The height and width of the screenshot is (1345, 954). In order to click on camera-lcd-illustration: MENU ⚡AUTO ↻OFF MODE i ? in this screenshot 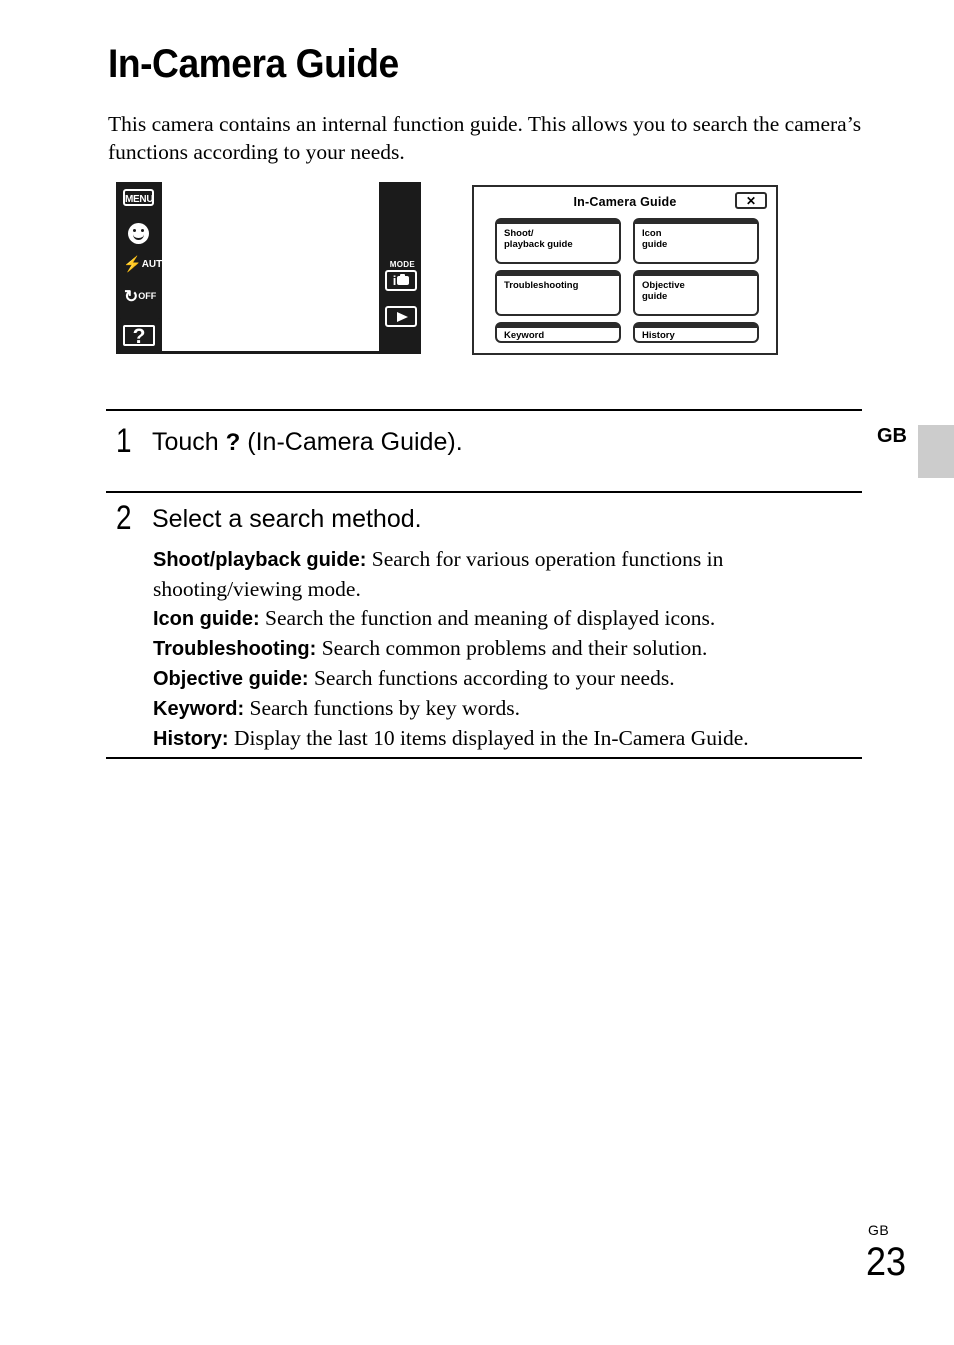, I will do `click(268, 268)`.